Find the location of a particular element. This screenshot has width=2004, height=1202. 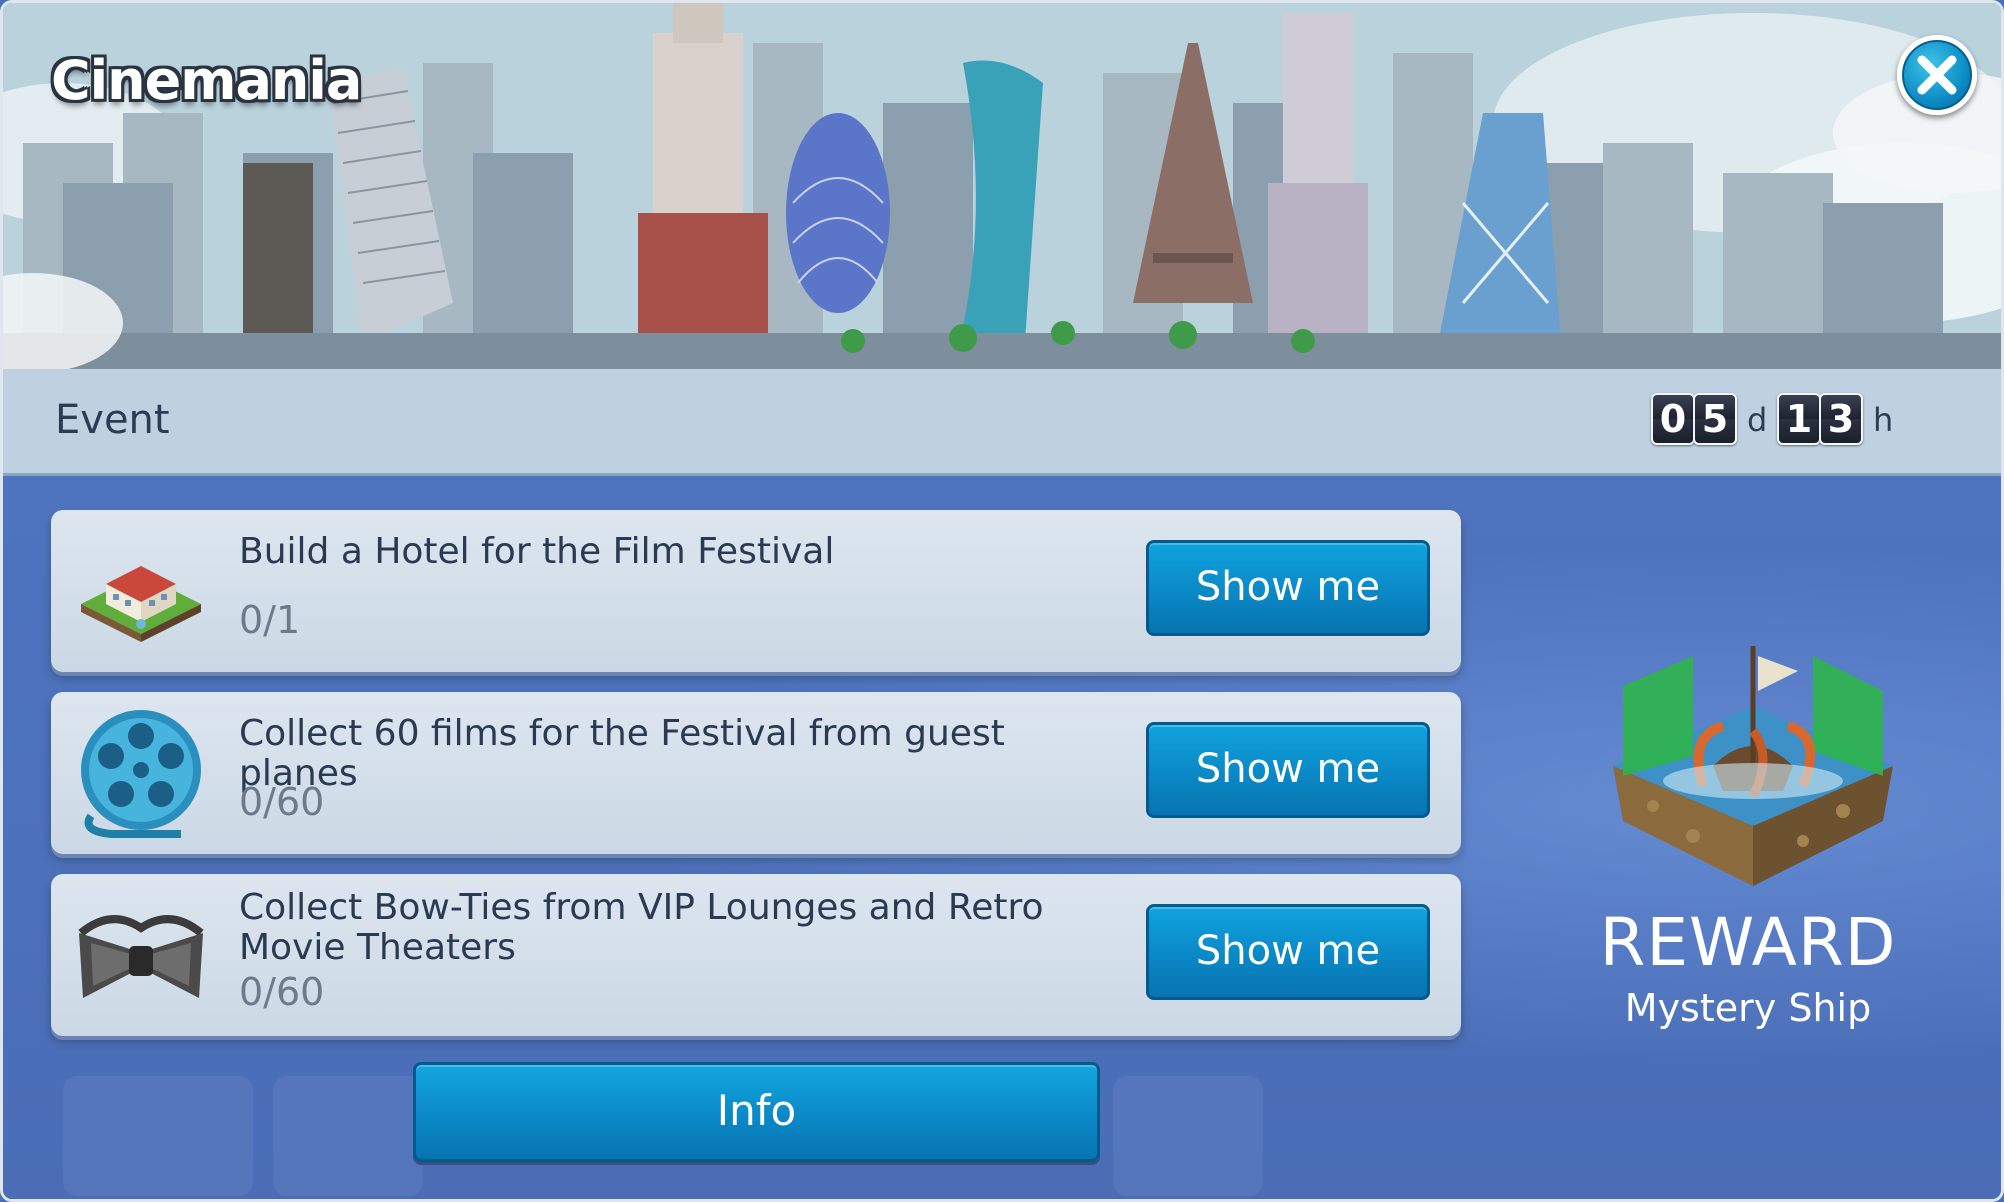

close-icon is located at coordinates (1937, 75).